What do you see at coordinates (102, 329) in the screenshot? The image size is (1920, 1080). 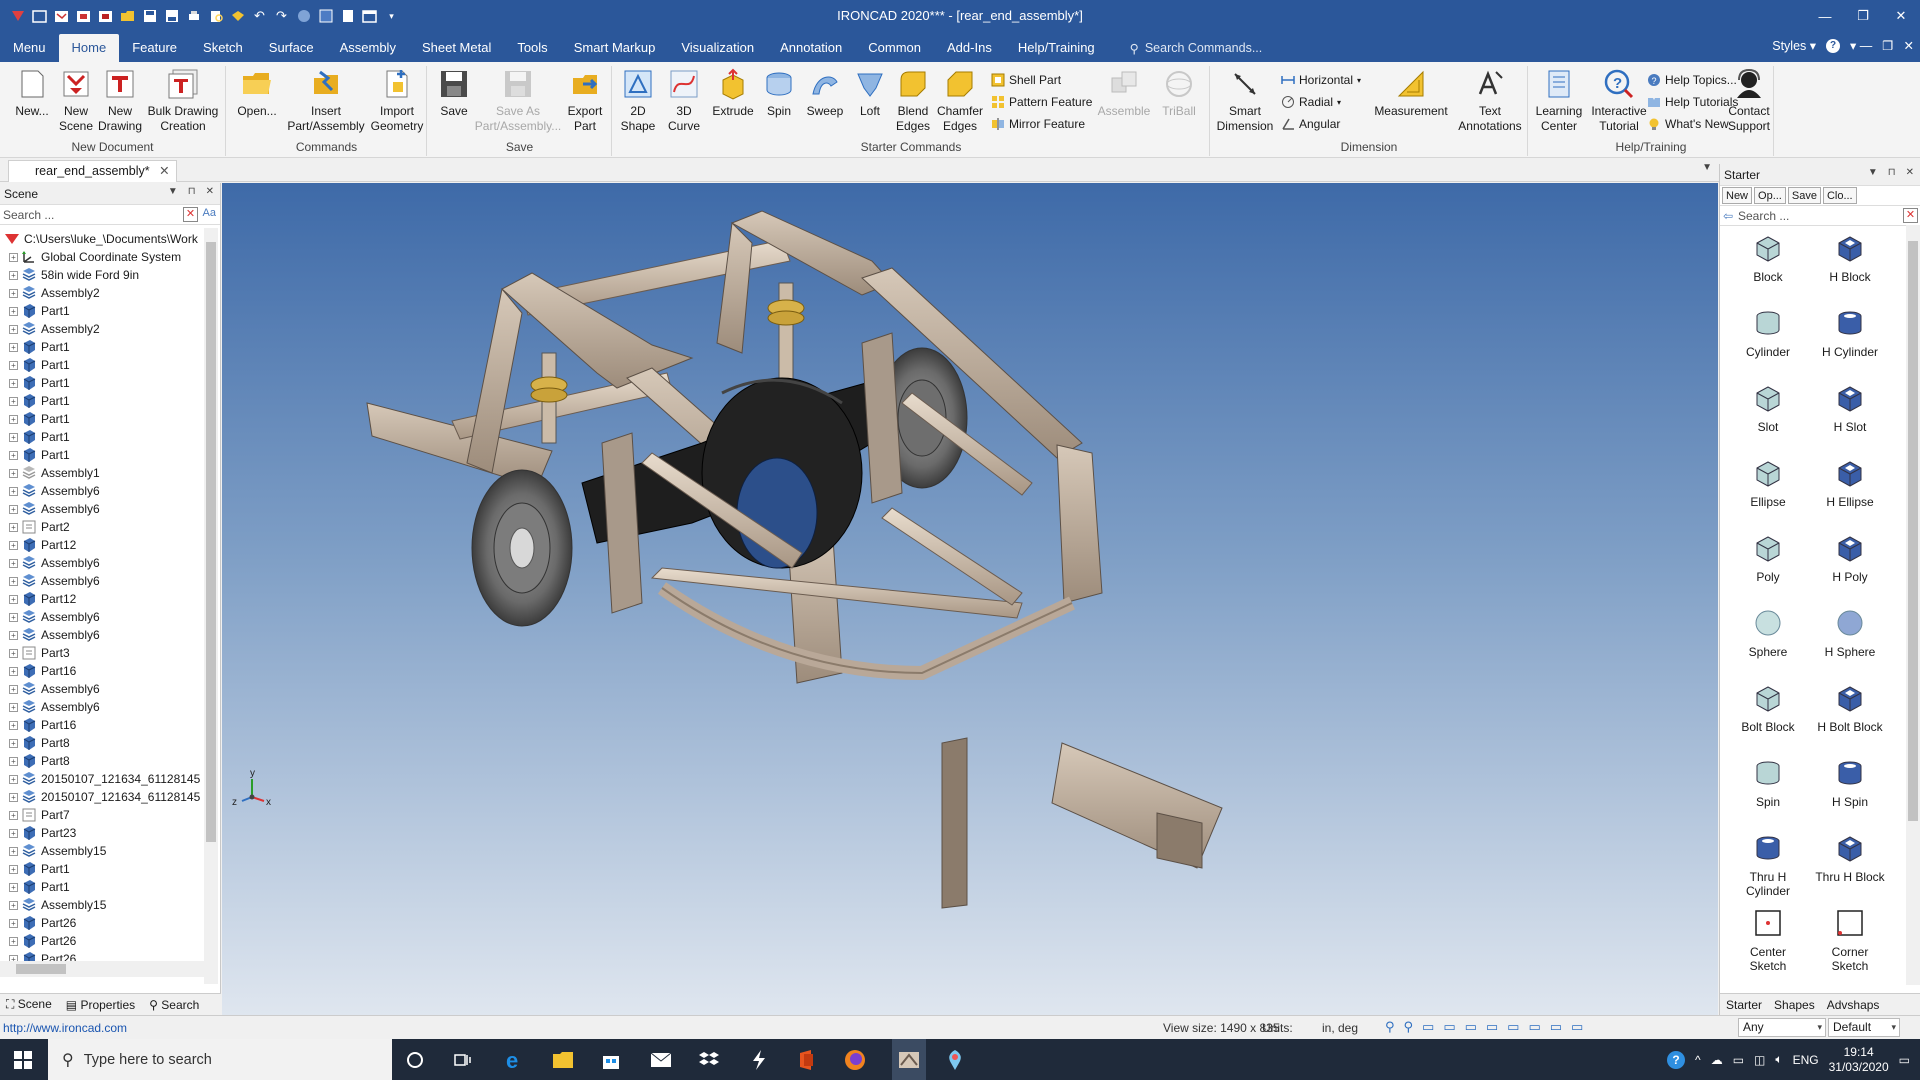 I see `tree-item: + Assembly2` at bounding box center [102, 329].